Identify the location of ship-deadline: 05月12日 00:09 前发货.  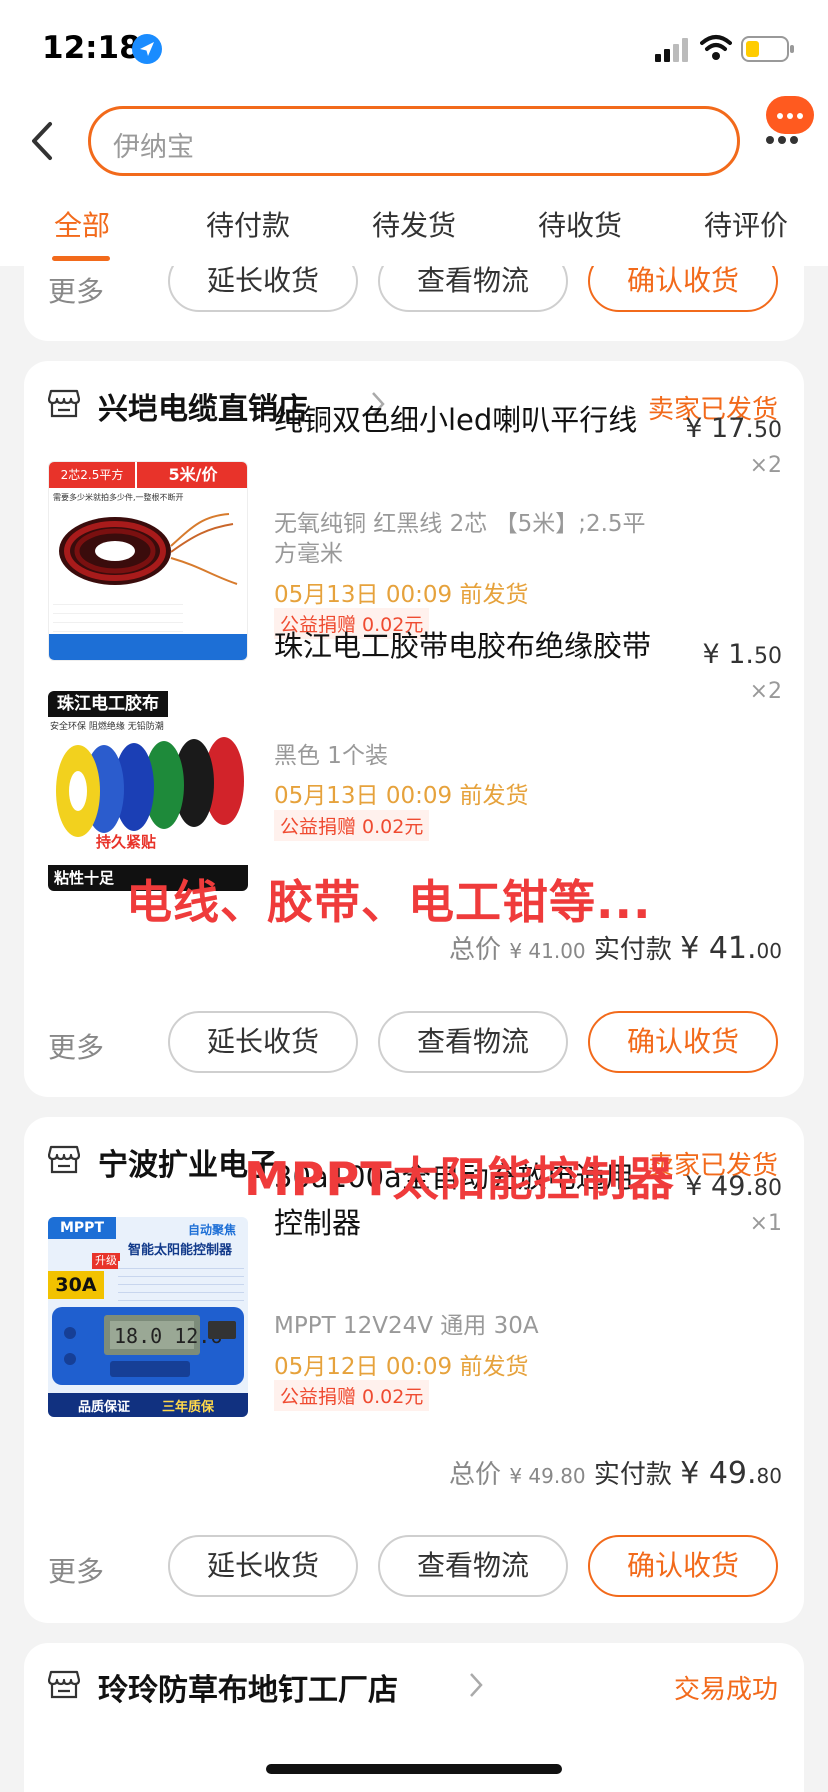
(401, 1367).